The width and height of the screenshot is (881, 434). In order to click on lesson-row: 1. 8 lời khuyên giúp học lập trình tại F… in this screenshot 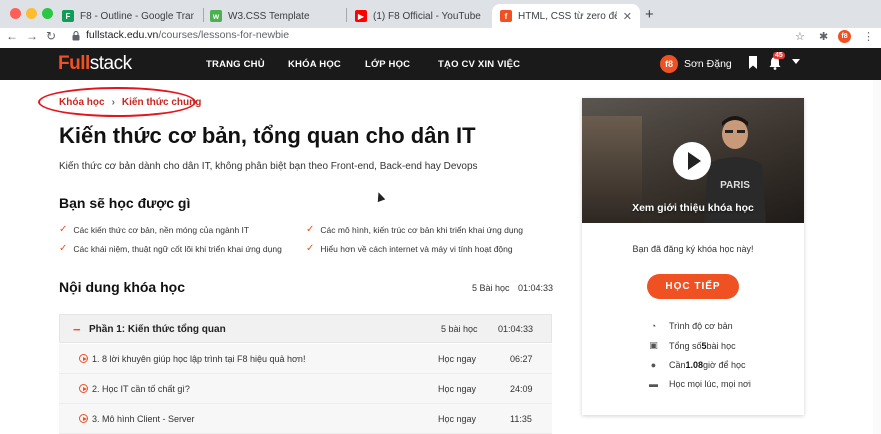, I will do `click(305, 359)`.